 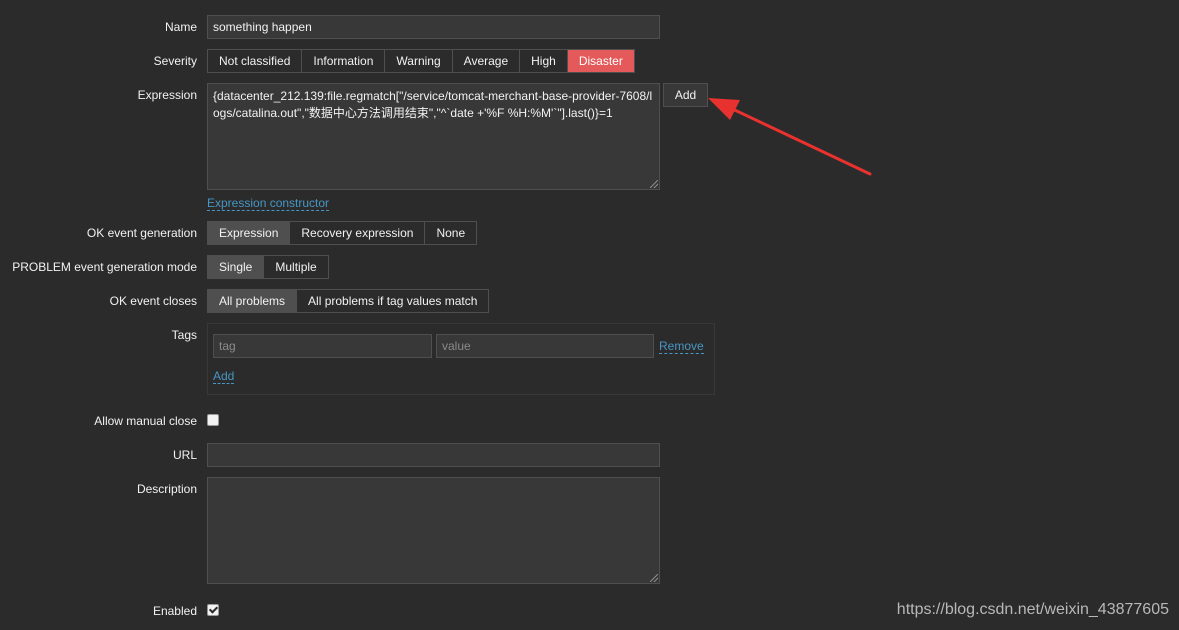 What do you see at coordinates (184, 455) in the screenshot?
I see `url-label: URL` at bounding box center [184, 455].